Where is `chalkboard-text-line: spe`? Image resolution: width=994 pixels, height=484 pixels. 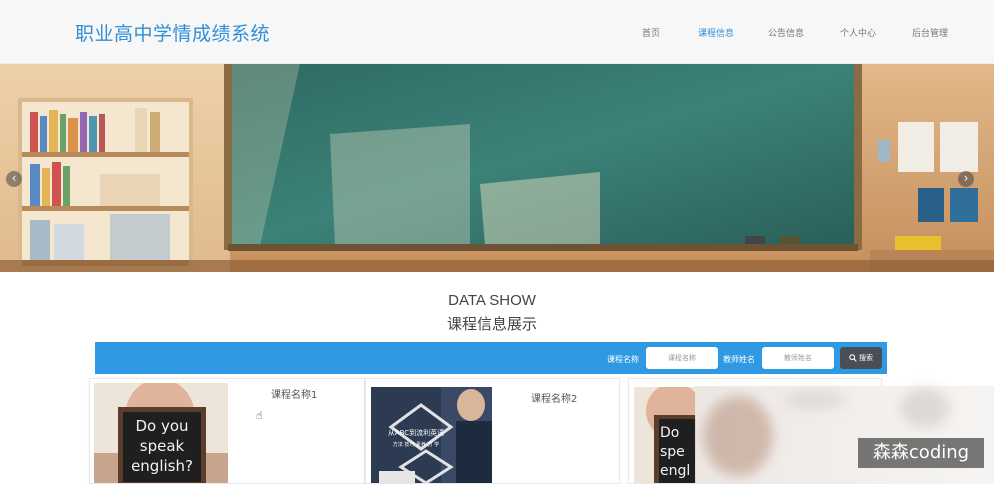 chalkboard-text-line: spe is located at coordinates (672, 452).